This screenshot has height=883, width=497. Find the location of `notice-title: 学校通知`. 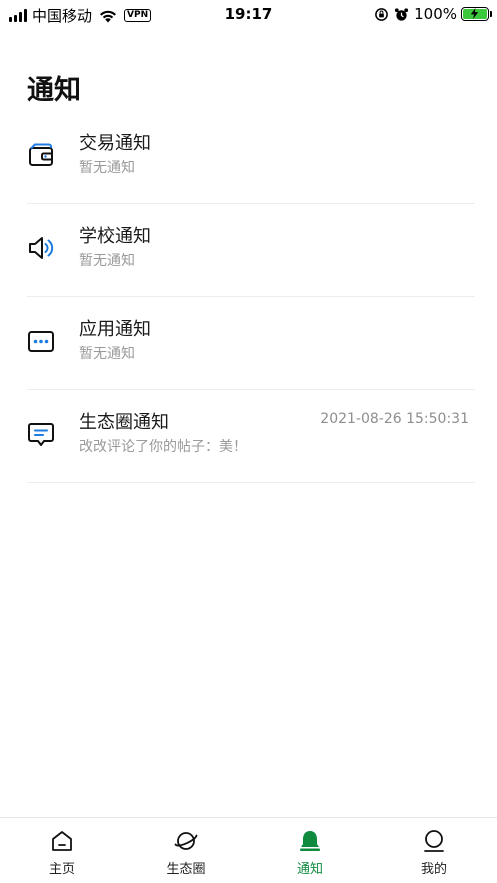

notice-title: 学校通知 is located at coordinates (115, 236).